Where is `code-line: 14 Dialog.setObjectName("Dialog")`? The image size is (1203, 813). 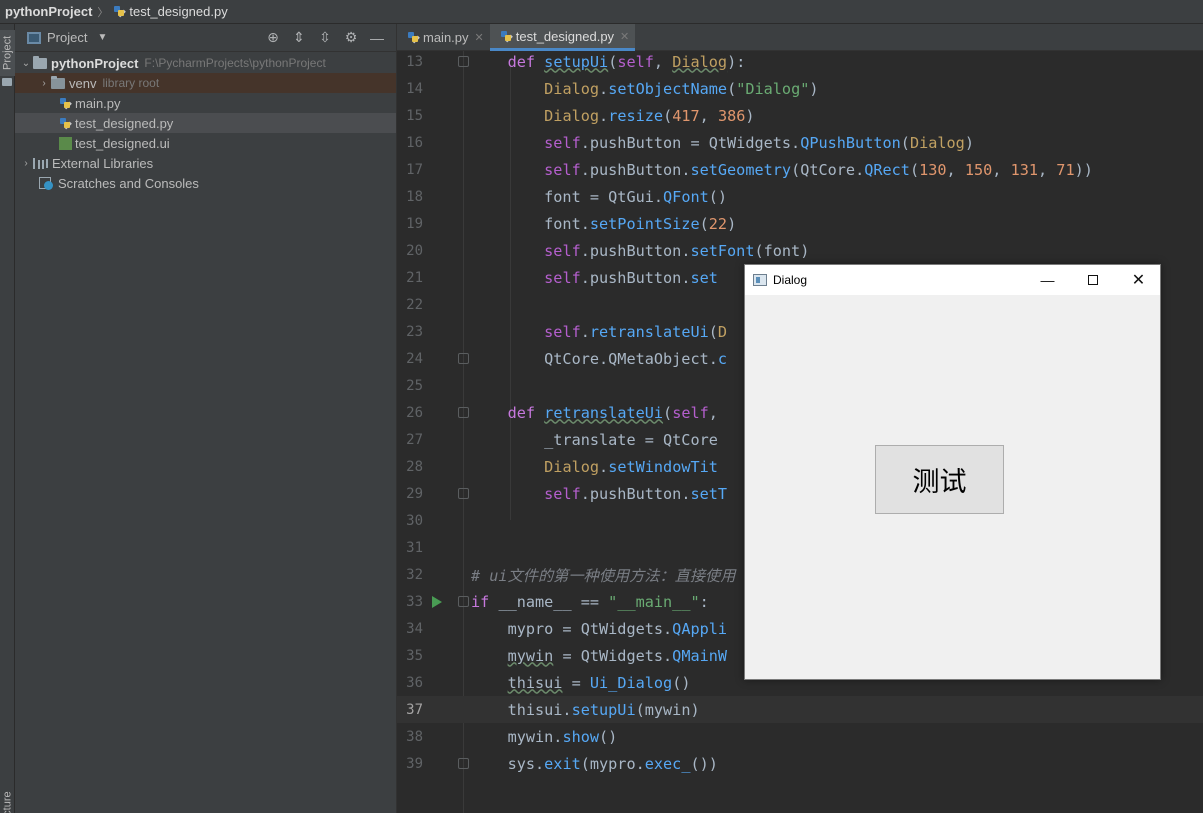
code-line: 14 Dialog.setObjectName("Dialog") is located at coordinates (800, 88).